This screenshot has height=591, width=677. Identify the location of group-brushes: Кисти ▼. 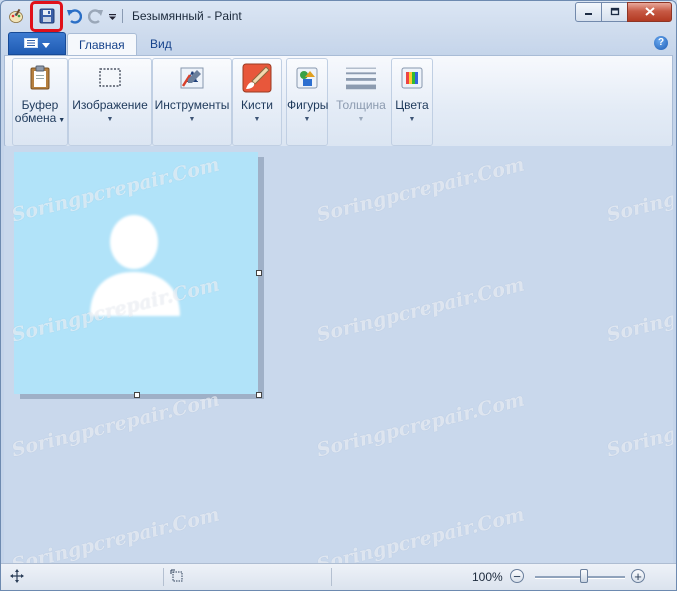
(257, 102).